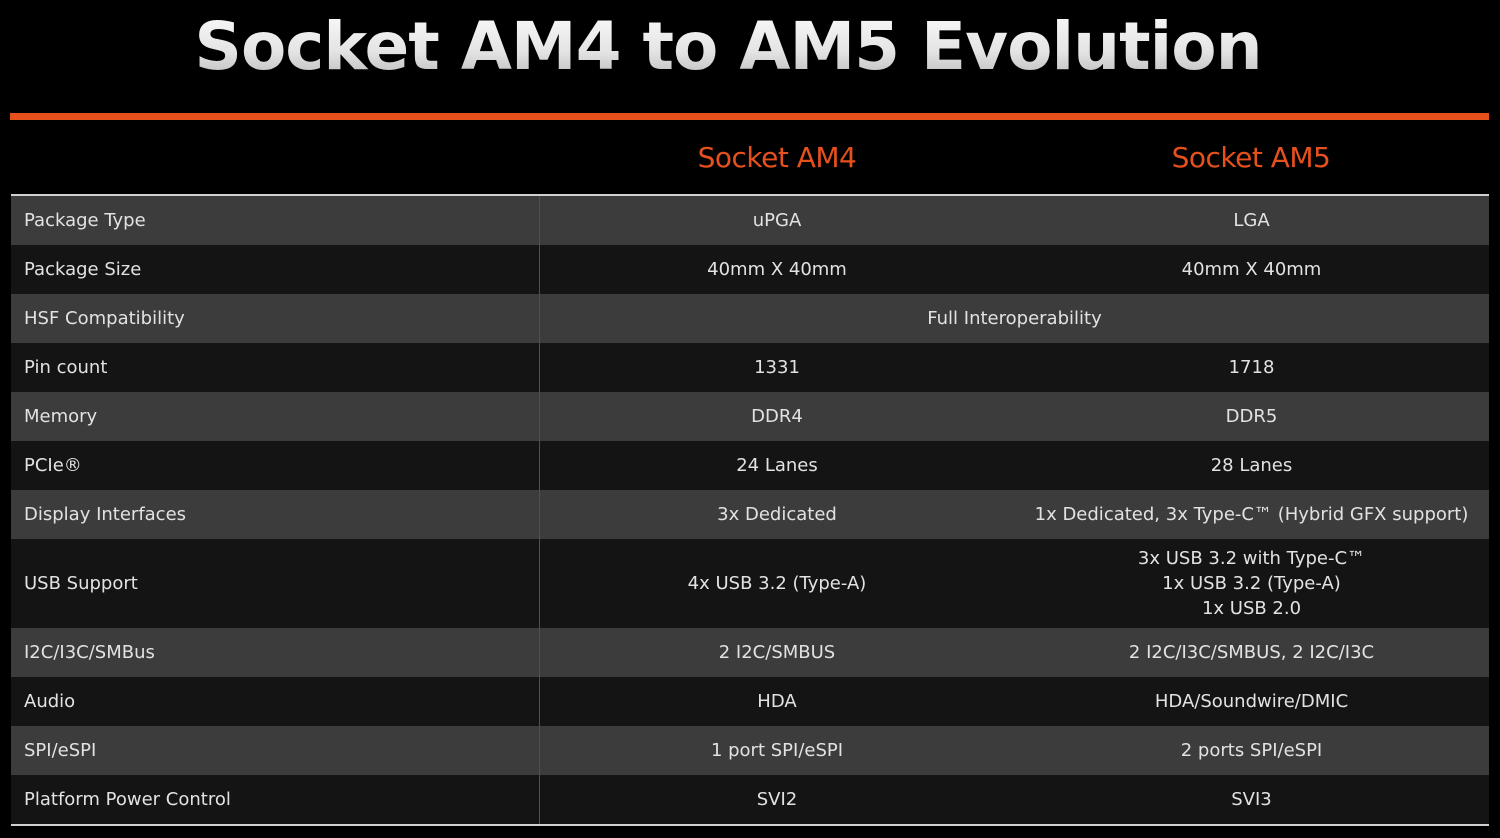  What do you see at coordinates (777, 157) in the screenshot?
I see `header-socket-am4: Socket AM4` at bounding box center [777, 157].